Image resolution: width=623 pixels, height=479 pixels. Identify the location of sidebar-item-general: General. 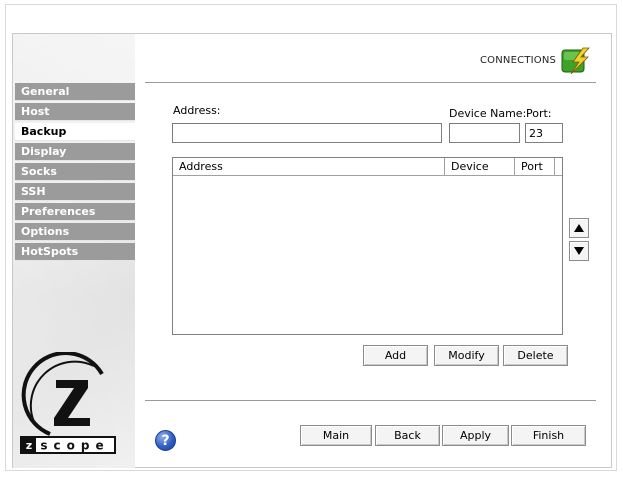
(75, 92).